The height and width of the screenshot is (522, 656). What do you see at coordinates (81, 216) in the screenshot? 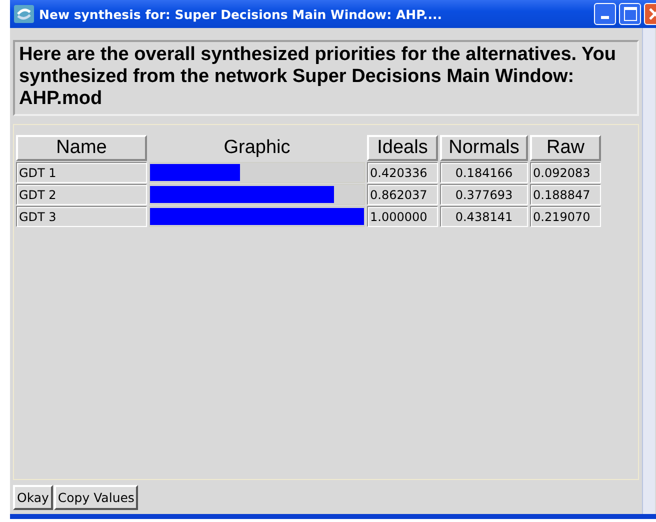
I see `table-cell: GDT 3` at bounding box center [81, 216].